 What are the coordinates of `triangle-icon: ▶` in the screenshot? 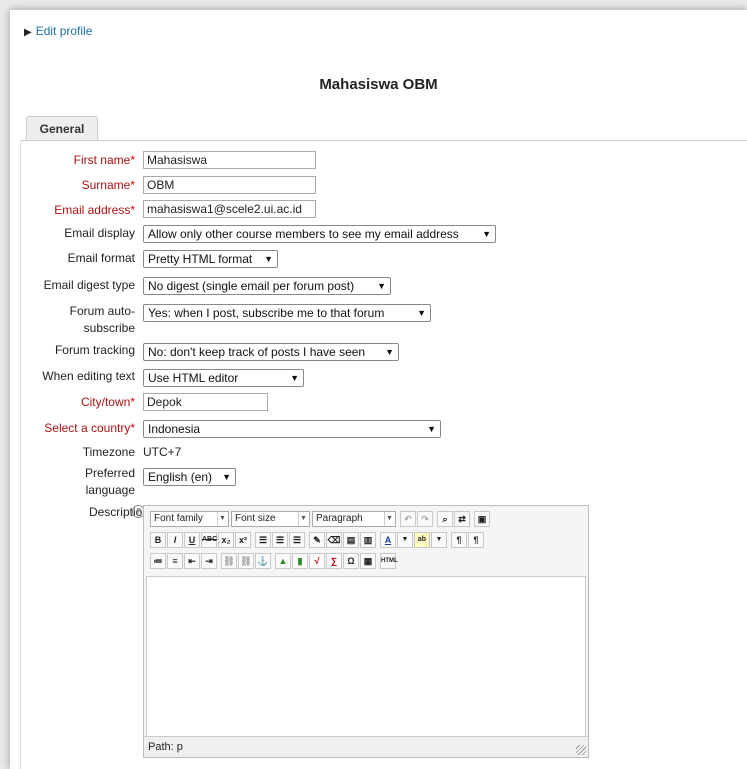 It's located at (28, 32).